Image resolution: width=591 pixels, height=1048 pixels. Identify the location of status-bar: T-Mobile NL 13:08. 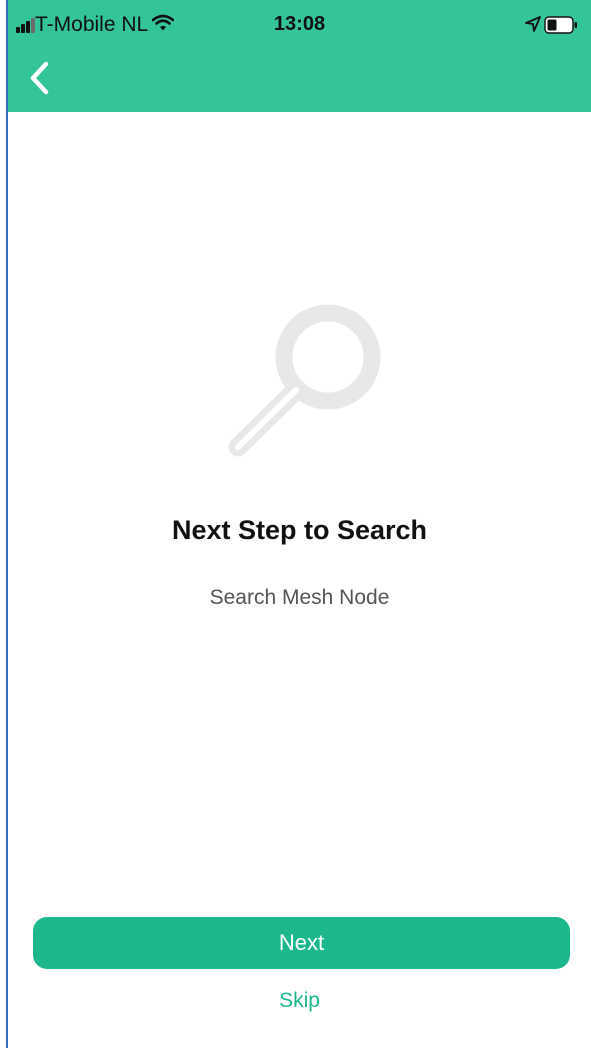
(299, 22).